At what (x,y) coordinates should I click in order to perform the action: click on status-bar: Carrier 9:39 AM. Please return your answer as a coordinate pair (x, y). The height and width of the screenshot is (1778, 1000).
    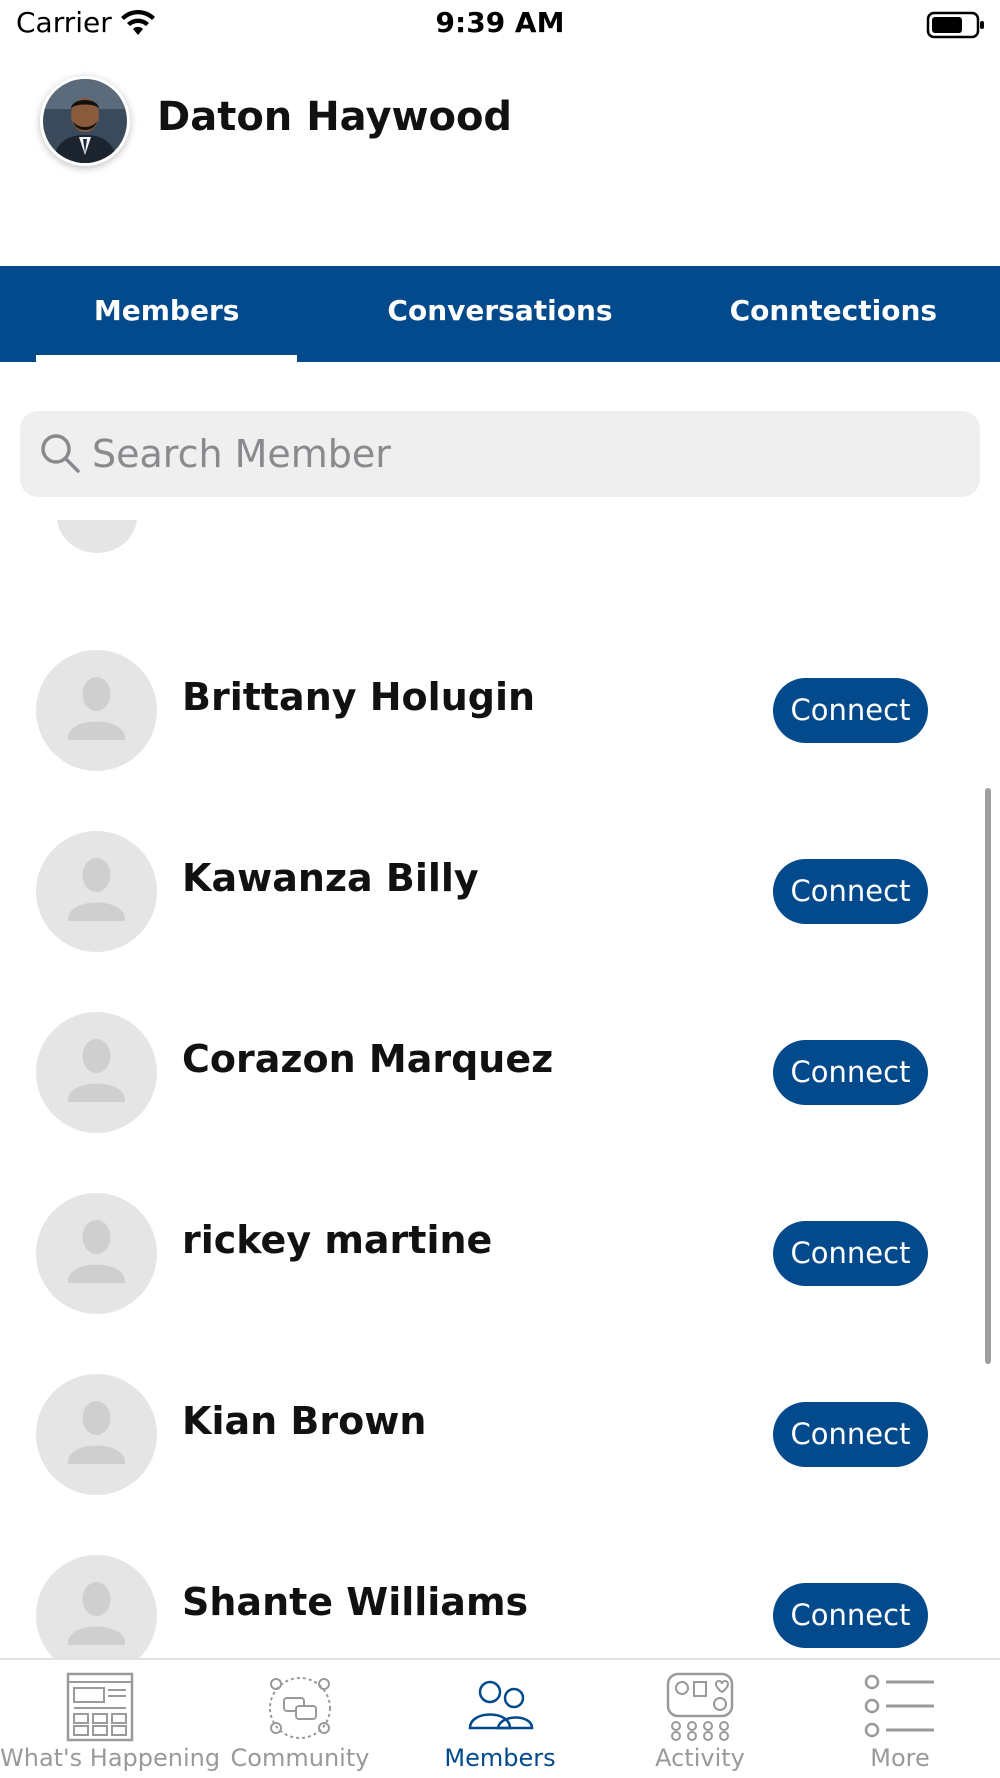
    Looking at the image, I should click on (500, 26).